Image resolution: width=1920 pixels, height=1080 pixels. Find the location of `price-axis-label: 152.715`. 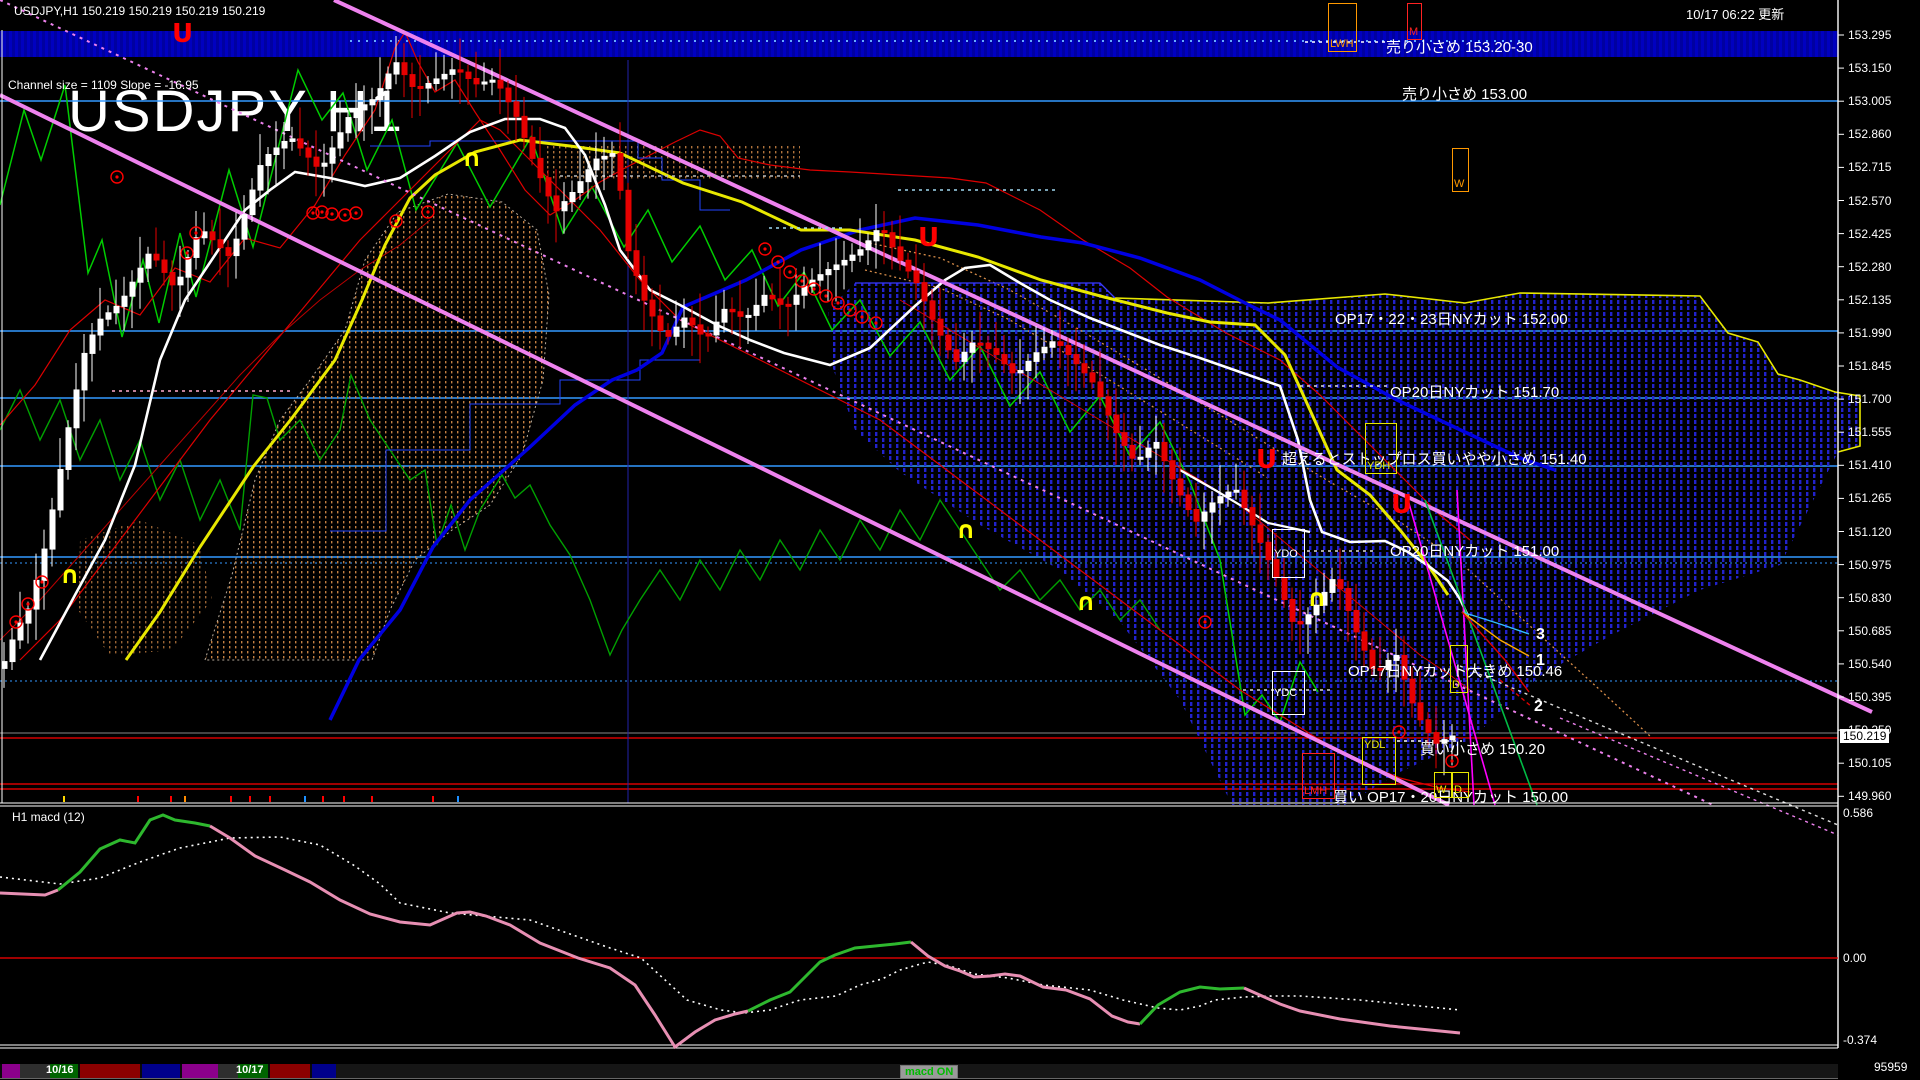

price-axis-label: 152.715 is located at coordinates (1870, 167).